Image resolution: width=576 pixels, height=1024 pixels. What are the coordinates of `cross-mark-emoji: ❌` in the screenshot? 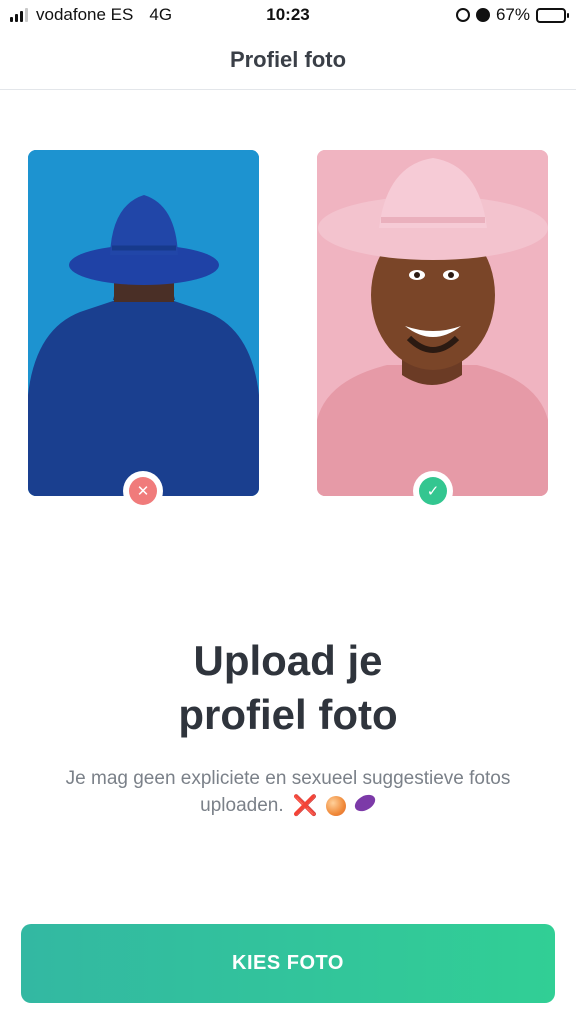 It's located at (305, 805).